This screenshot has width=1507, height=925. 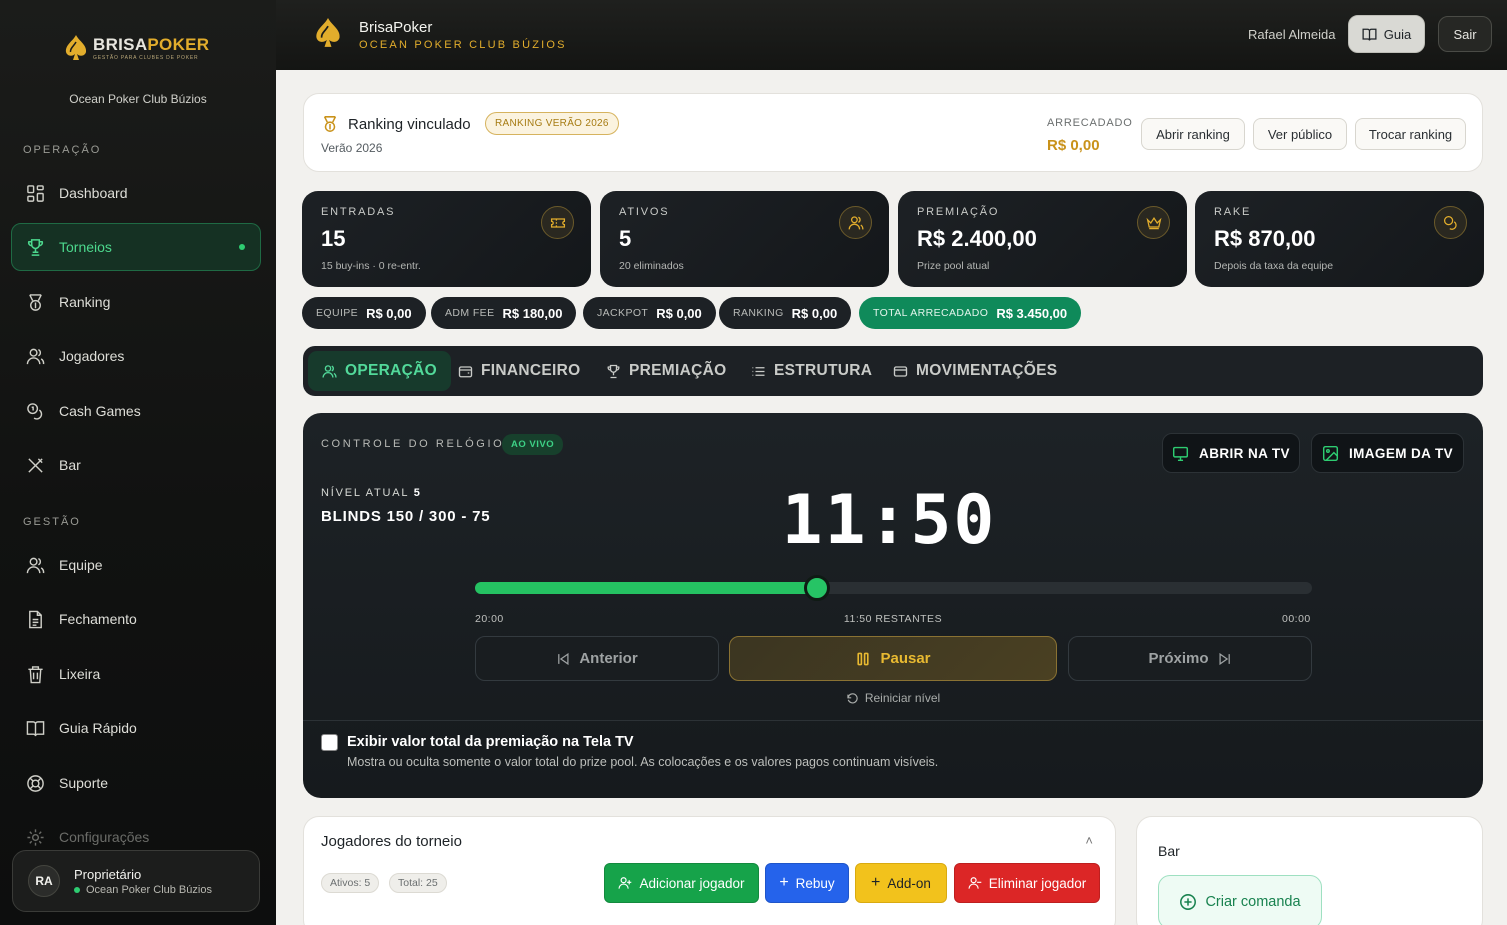 What do you see at coordinates (970, 313) in the screenshot?
I see `pill-total-arrecadado: TOTAL ARRECADADO R$ 3.450,00` at bounding box center [970, 313].